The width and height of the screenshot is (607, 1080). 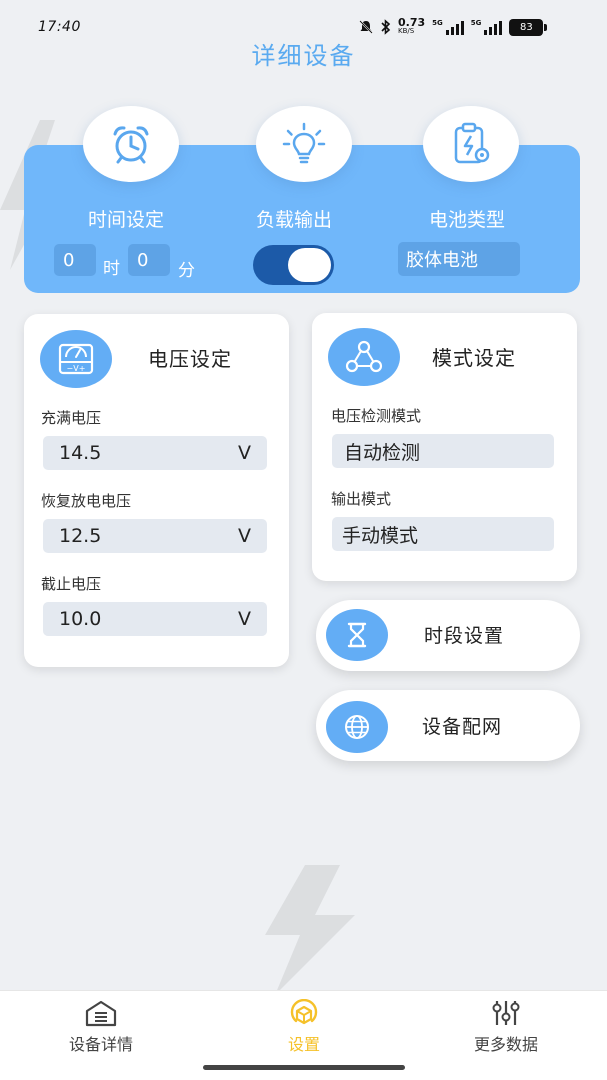 What do you see at coordinates (304, 1012) in the screenshot?
I see `settings-cube-icon` at bounding box center [304, 1012].